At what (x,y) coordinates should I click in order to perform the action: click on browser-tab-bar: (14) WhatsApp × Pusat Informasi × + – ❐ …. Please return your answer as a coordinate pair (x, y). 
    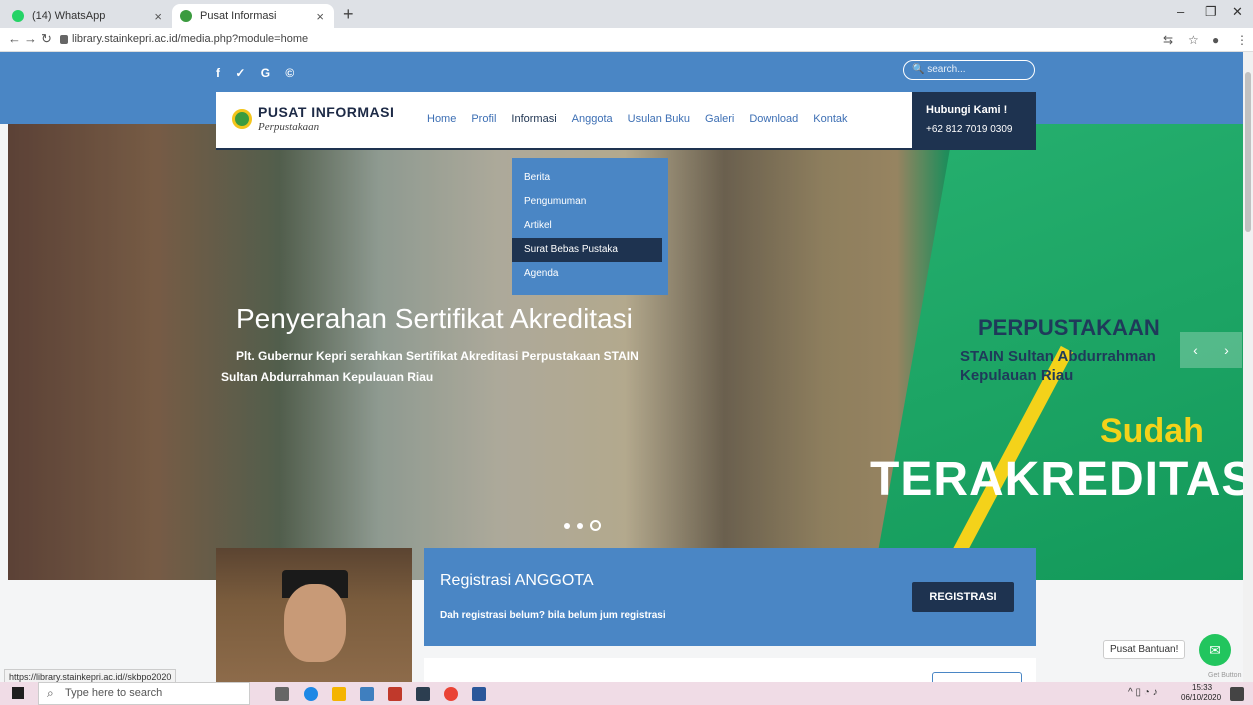
    Looking at the image, I should click on (626, 14).